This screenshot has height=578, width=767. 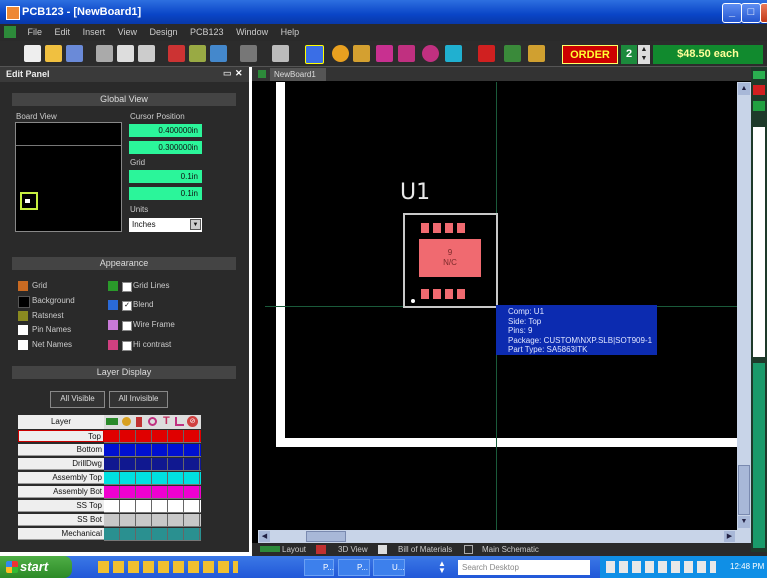 I want to click on hi-contrast-checkbox, so click(x=127, y=346).